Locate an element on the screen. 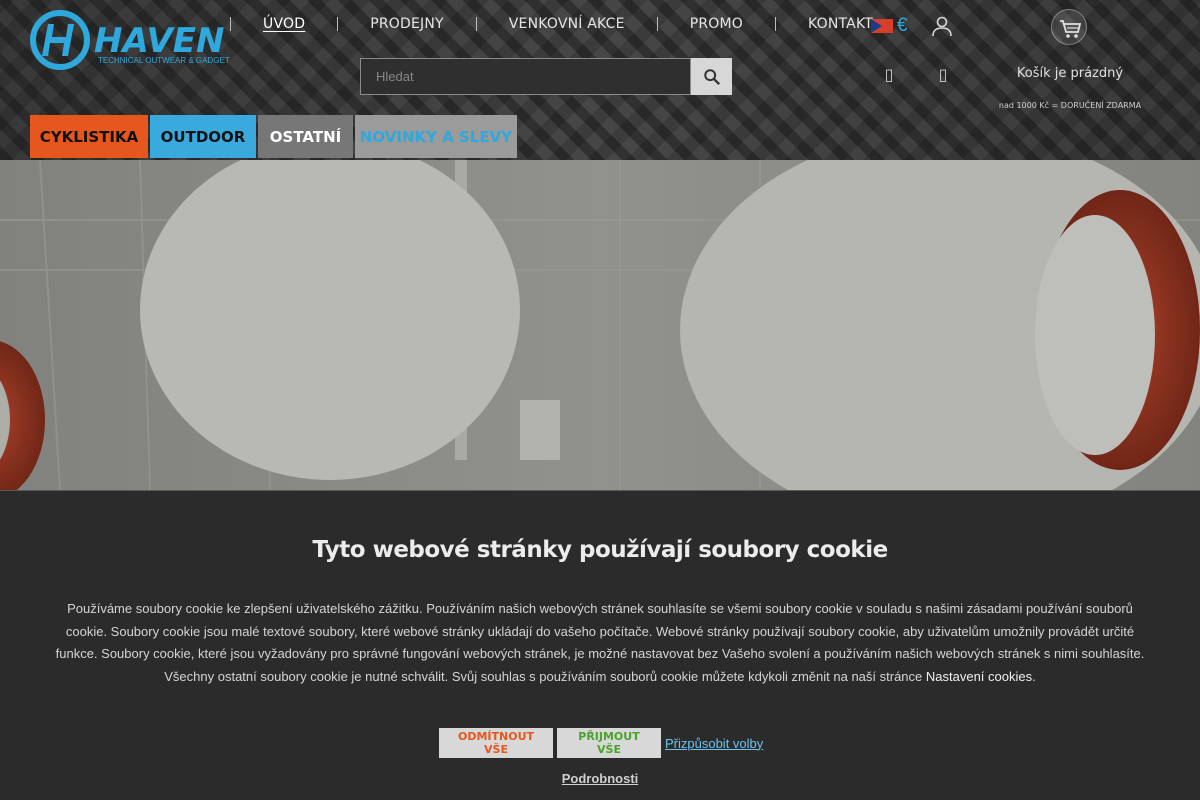 This screenshot has height=800, width=1200. details-link: Podrobnosti is located at coordinates (600, 778).